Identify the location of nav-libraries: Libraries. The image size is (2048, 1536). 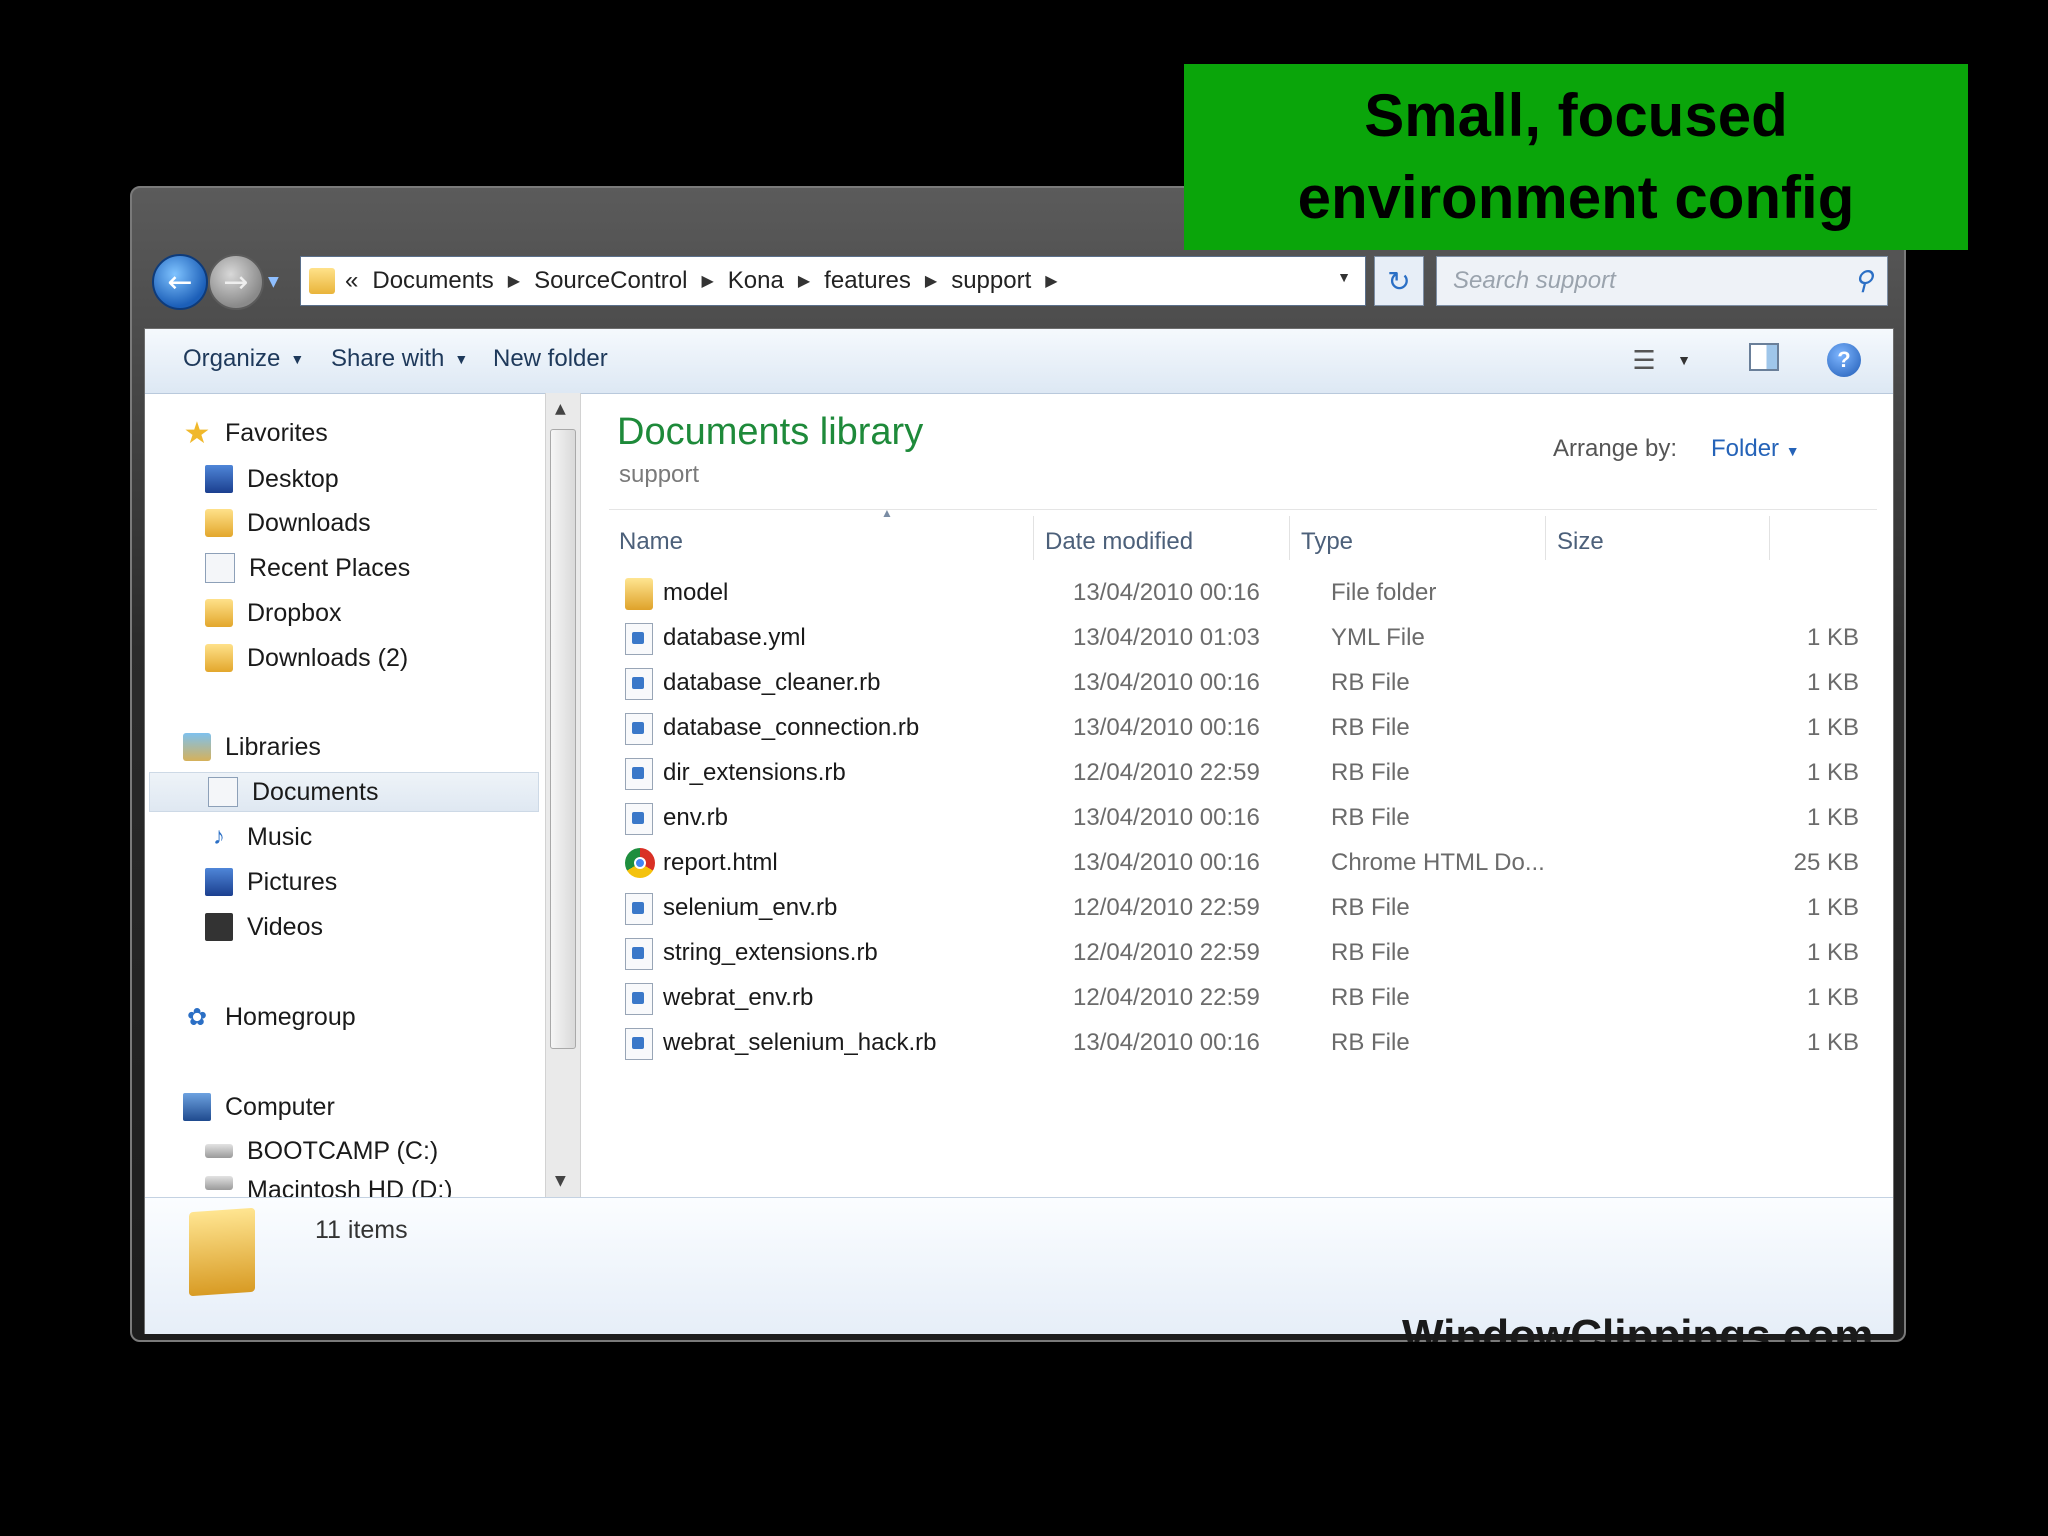
(252, 747).